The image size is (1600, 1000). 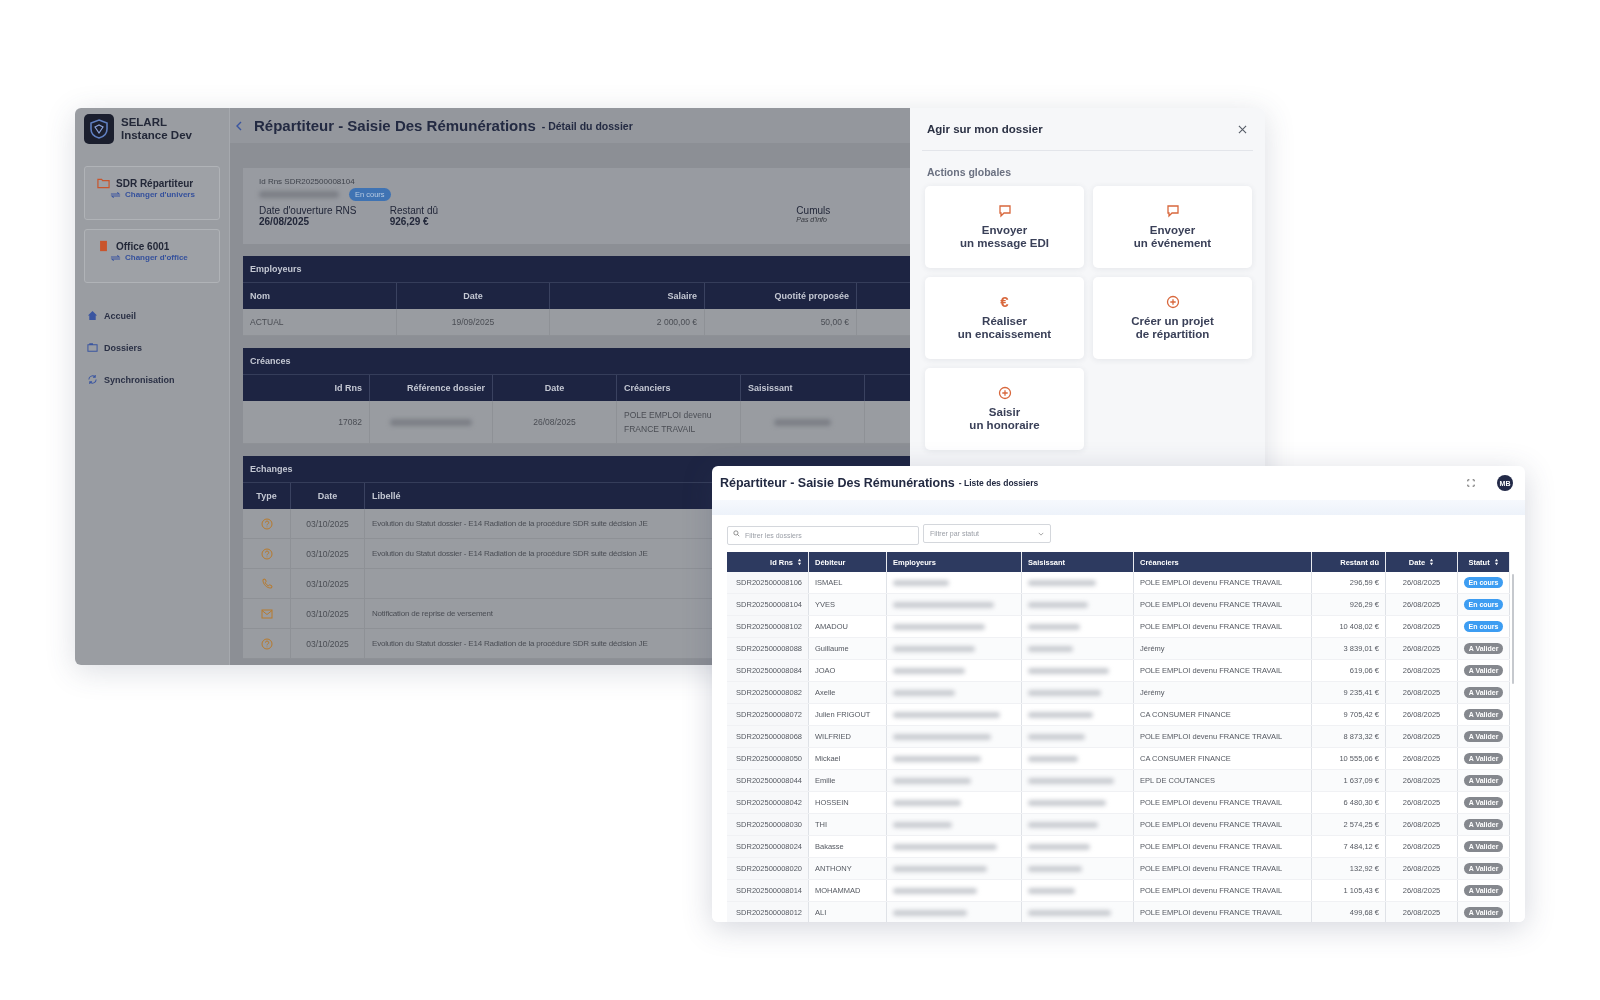 I want to click on table-cell: 50,00 €, so click(x=781, y=322).